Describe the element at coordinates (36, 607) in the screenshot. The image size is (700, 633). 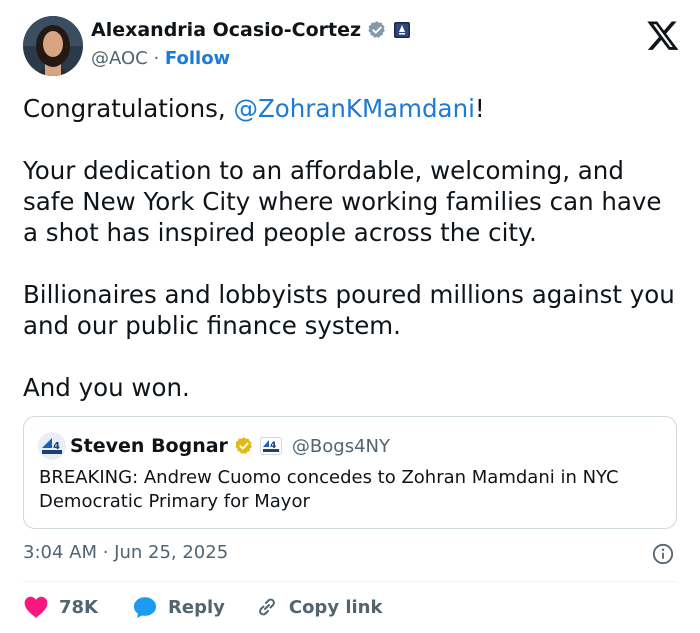
I see `heart-icon` at that location.